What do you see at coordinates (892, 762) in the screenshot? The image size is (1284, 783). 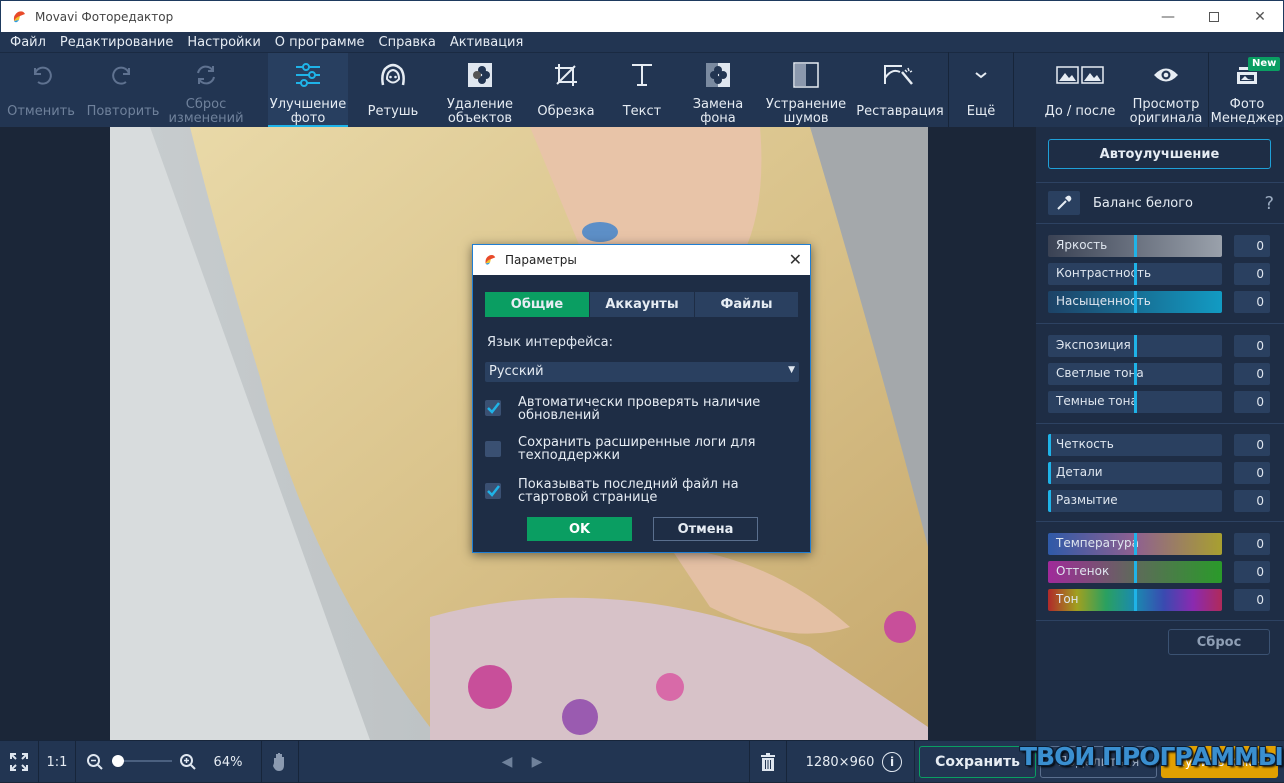 I see `info-icon: i` at bounding box center [892, 762].